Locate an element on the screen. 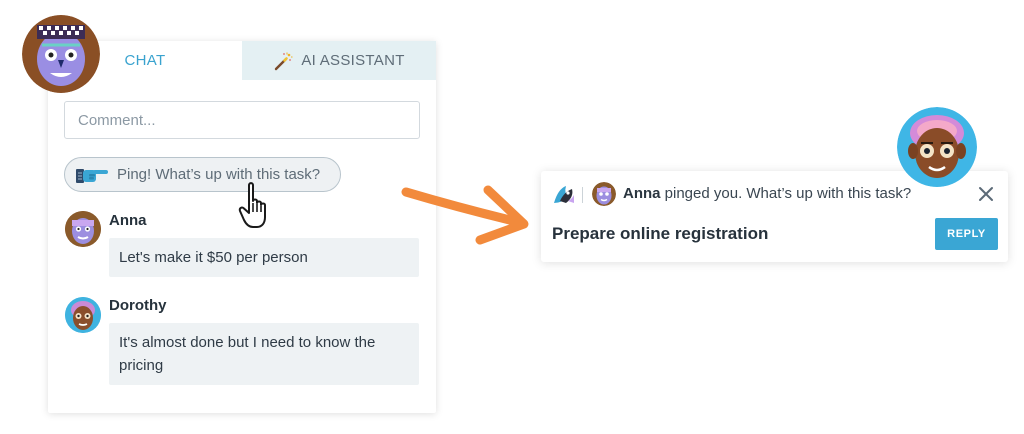 This screenshot has height=434, width=1024. comment-input is located at coordinates (242, 120).